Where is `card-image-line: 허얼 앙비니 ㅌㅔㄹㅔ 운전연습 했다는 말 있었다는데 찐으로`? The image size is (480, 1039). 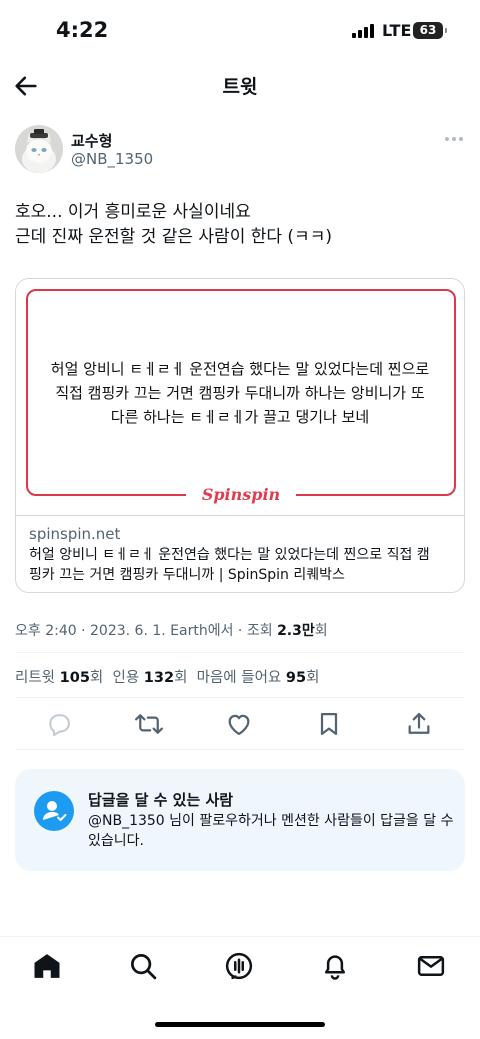 card-image-line: 허얼 앙비니 ㅌㅔㄹㅔ 운전연습 했다는 말 있었다는데 찐으로 is located at coordinates (240, 369).